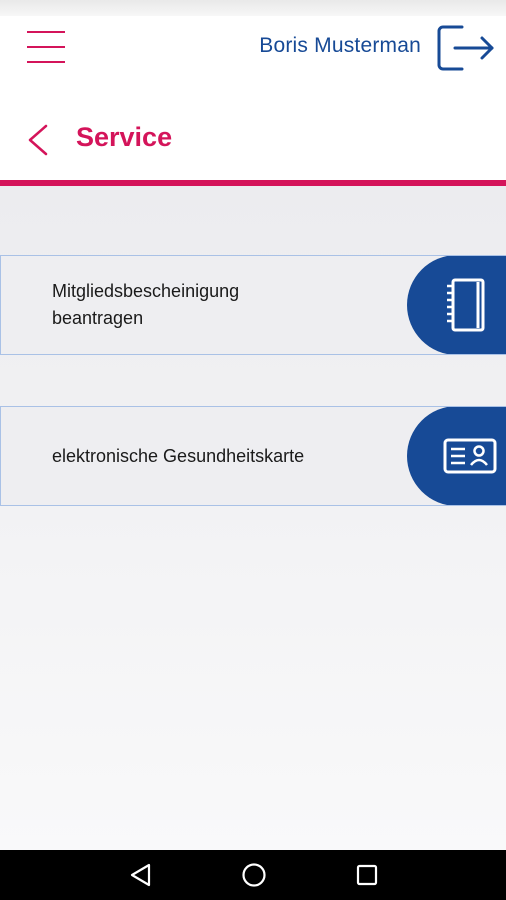 This screenshot has height=900, width=506. What do you see at coordinates (124, 137) in the screenshot?
I see `page-title: Service` at bounding box center [124, 137].